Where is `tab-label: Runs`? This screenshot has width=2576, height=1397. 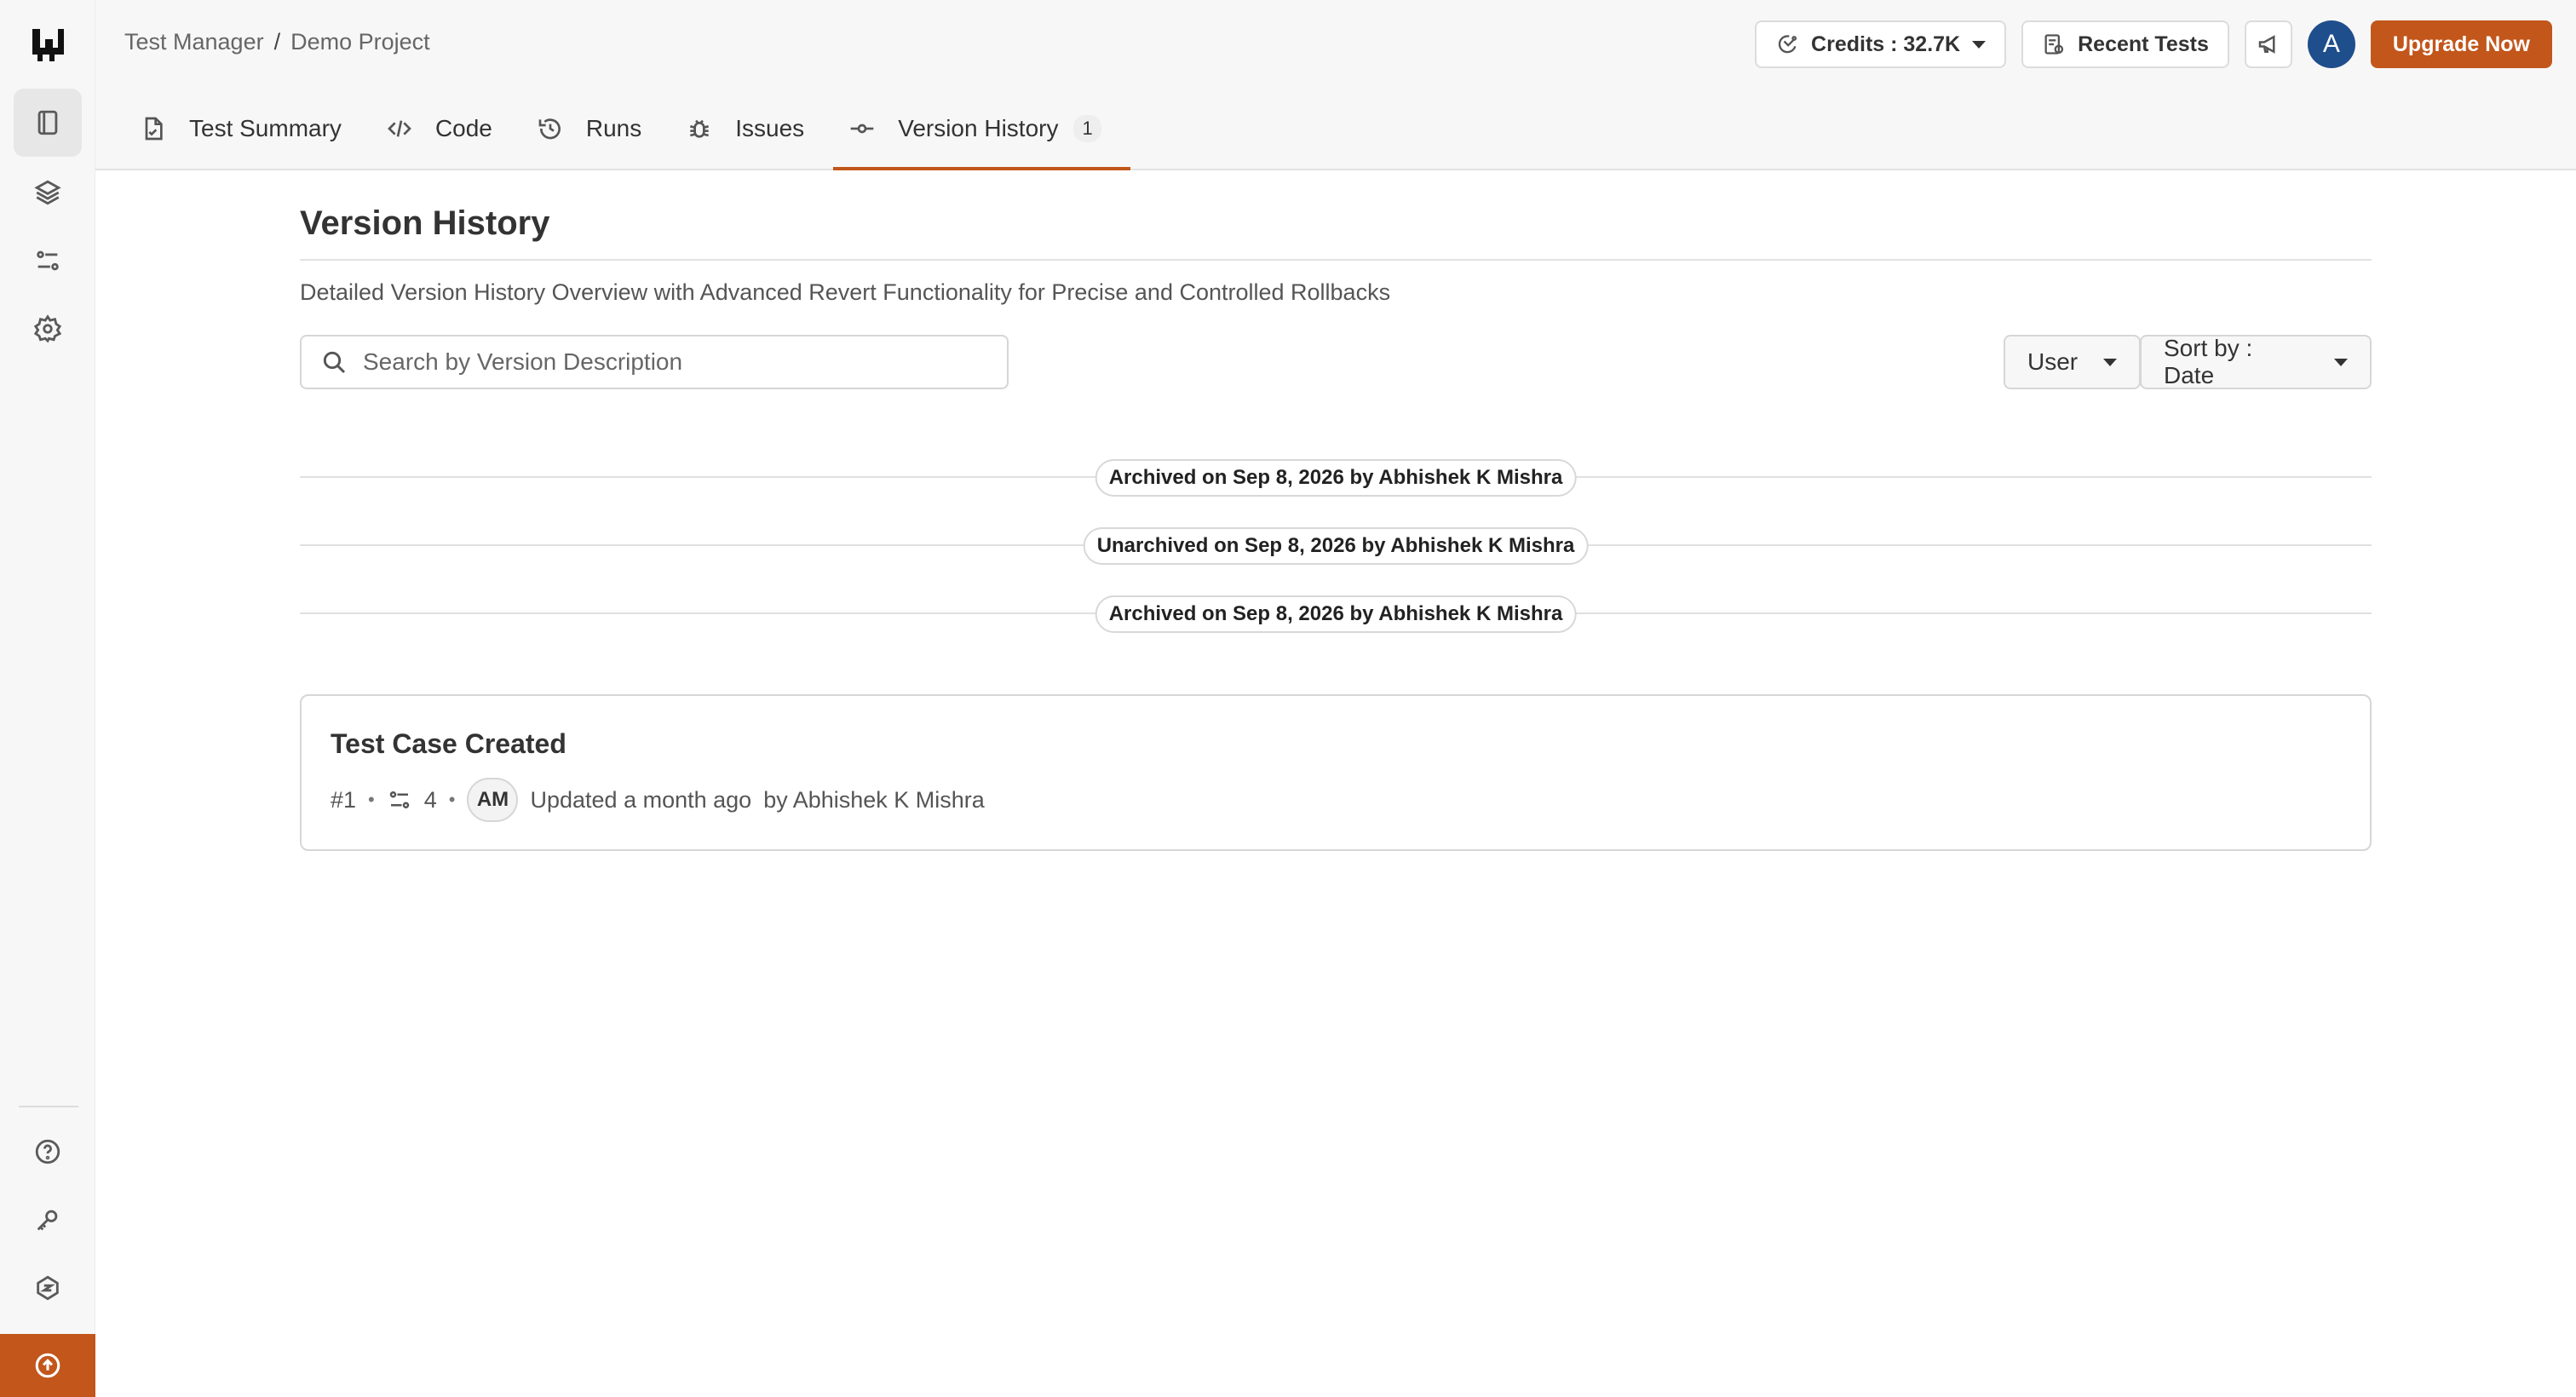
tab-label: Runs is located at coordinates (614, 128).